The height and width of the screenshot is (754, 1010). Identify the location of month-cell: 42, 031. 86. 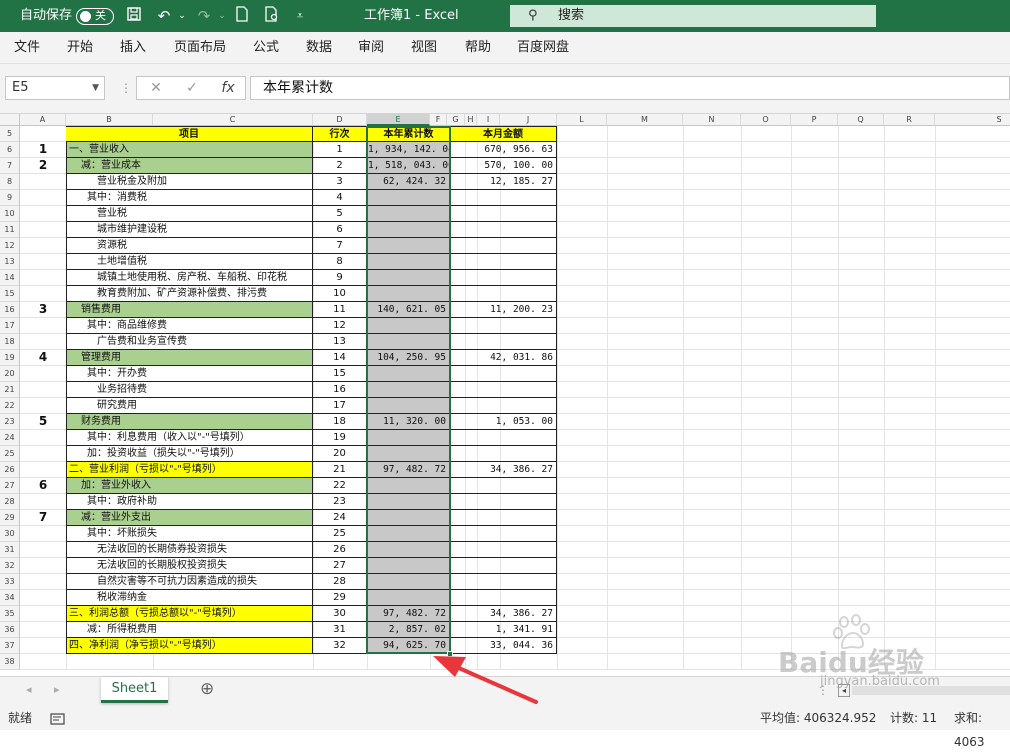
(503, 358).